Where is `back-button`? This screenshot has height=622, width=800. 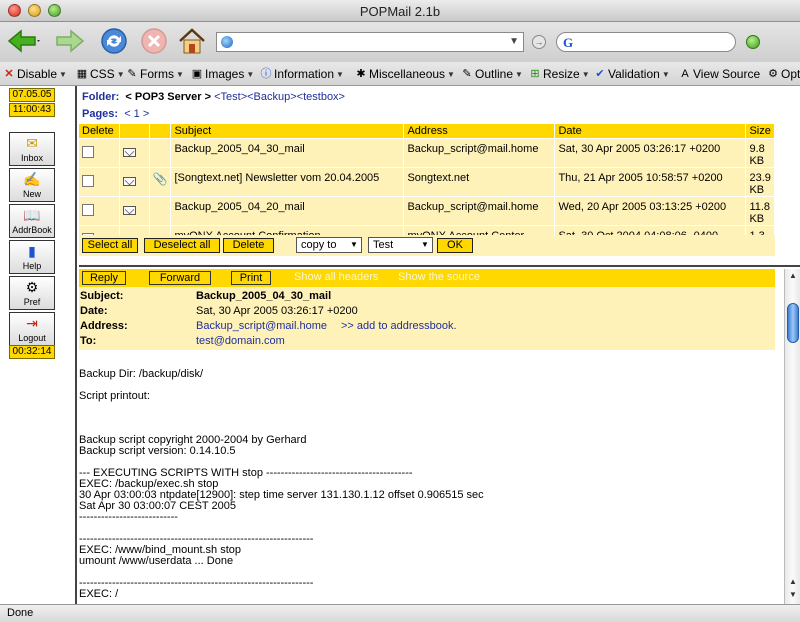
back-button is located at coordinates (24, 41).